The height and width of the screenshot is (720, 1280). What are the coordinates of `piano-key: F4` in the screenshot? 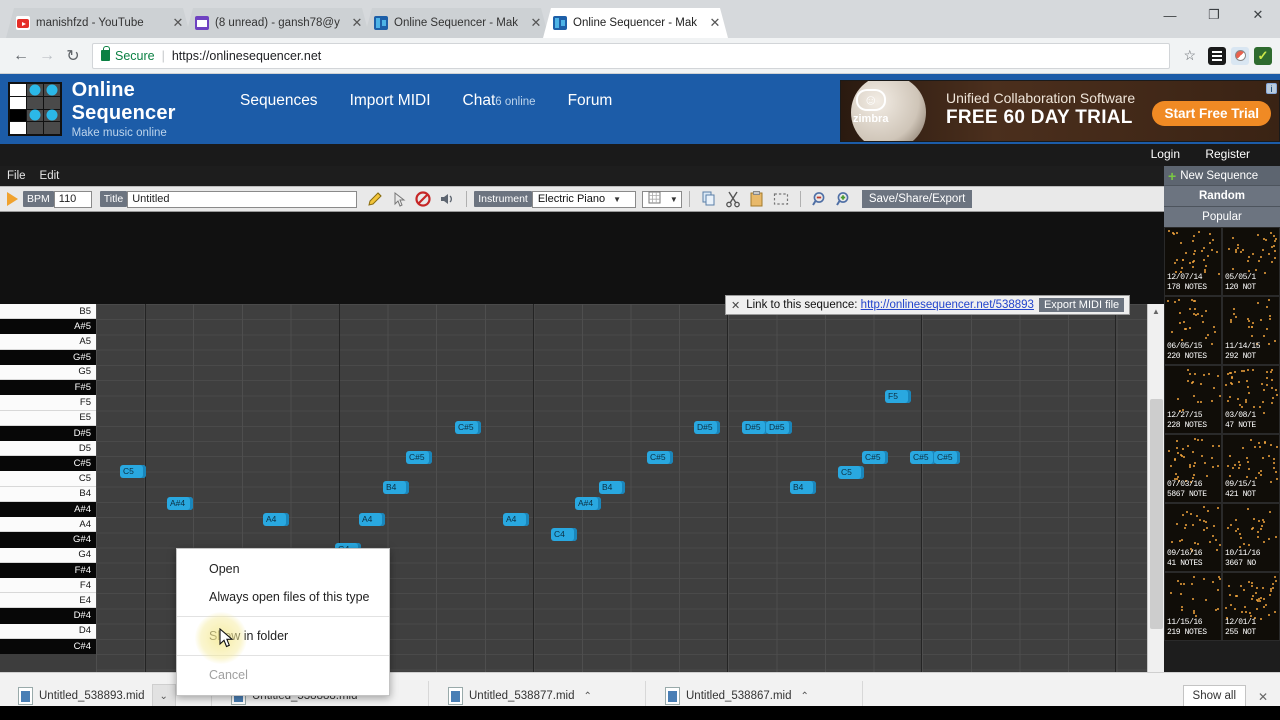 It's located at (48, 585).